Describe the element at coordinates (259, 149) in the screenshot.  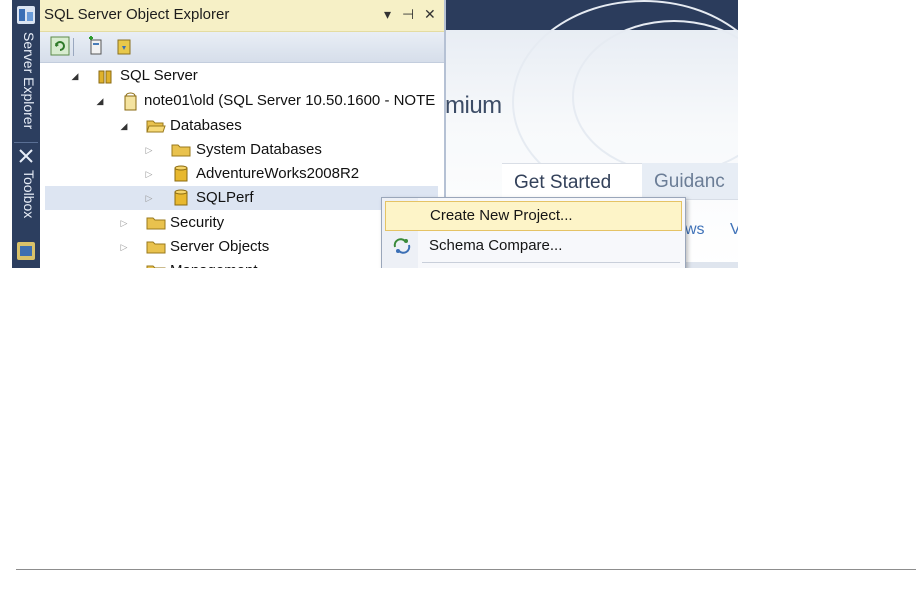
I see `tree-node-label: System Databases` at that location.